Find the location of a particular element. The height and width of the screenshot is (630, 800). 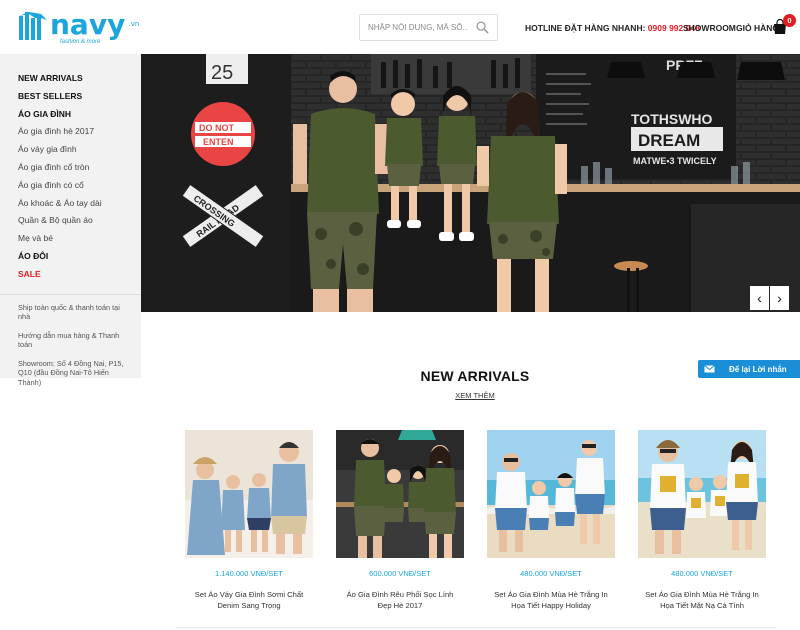

cart-count-badge: 0 is located at coordinates (789, 20).